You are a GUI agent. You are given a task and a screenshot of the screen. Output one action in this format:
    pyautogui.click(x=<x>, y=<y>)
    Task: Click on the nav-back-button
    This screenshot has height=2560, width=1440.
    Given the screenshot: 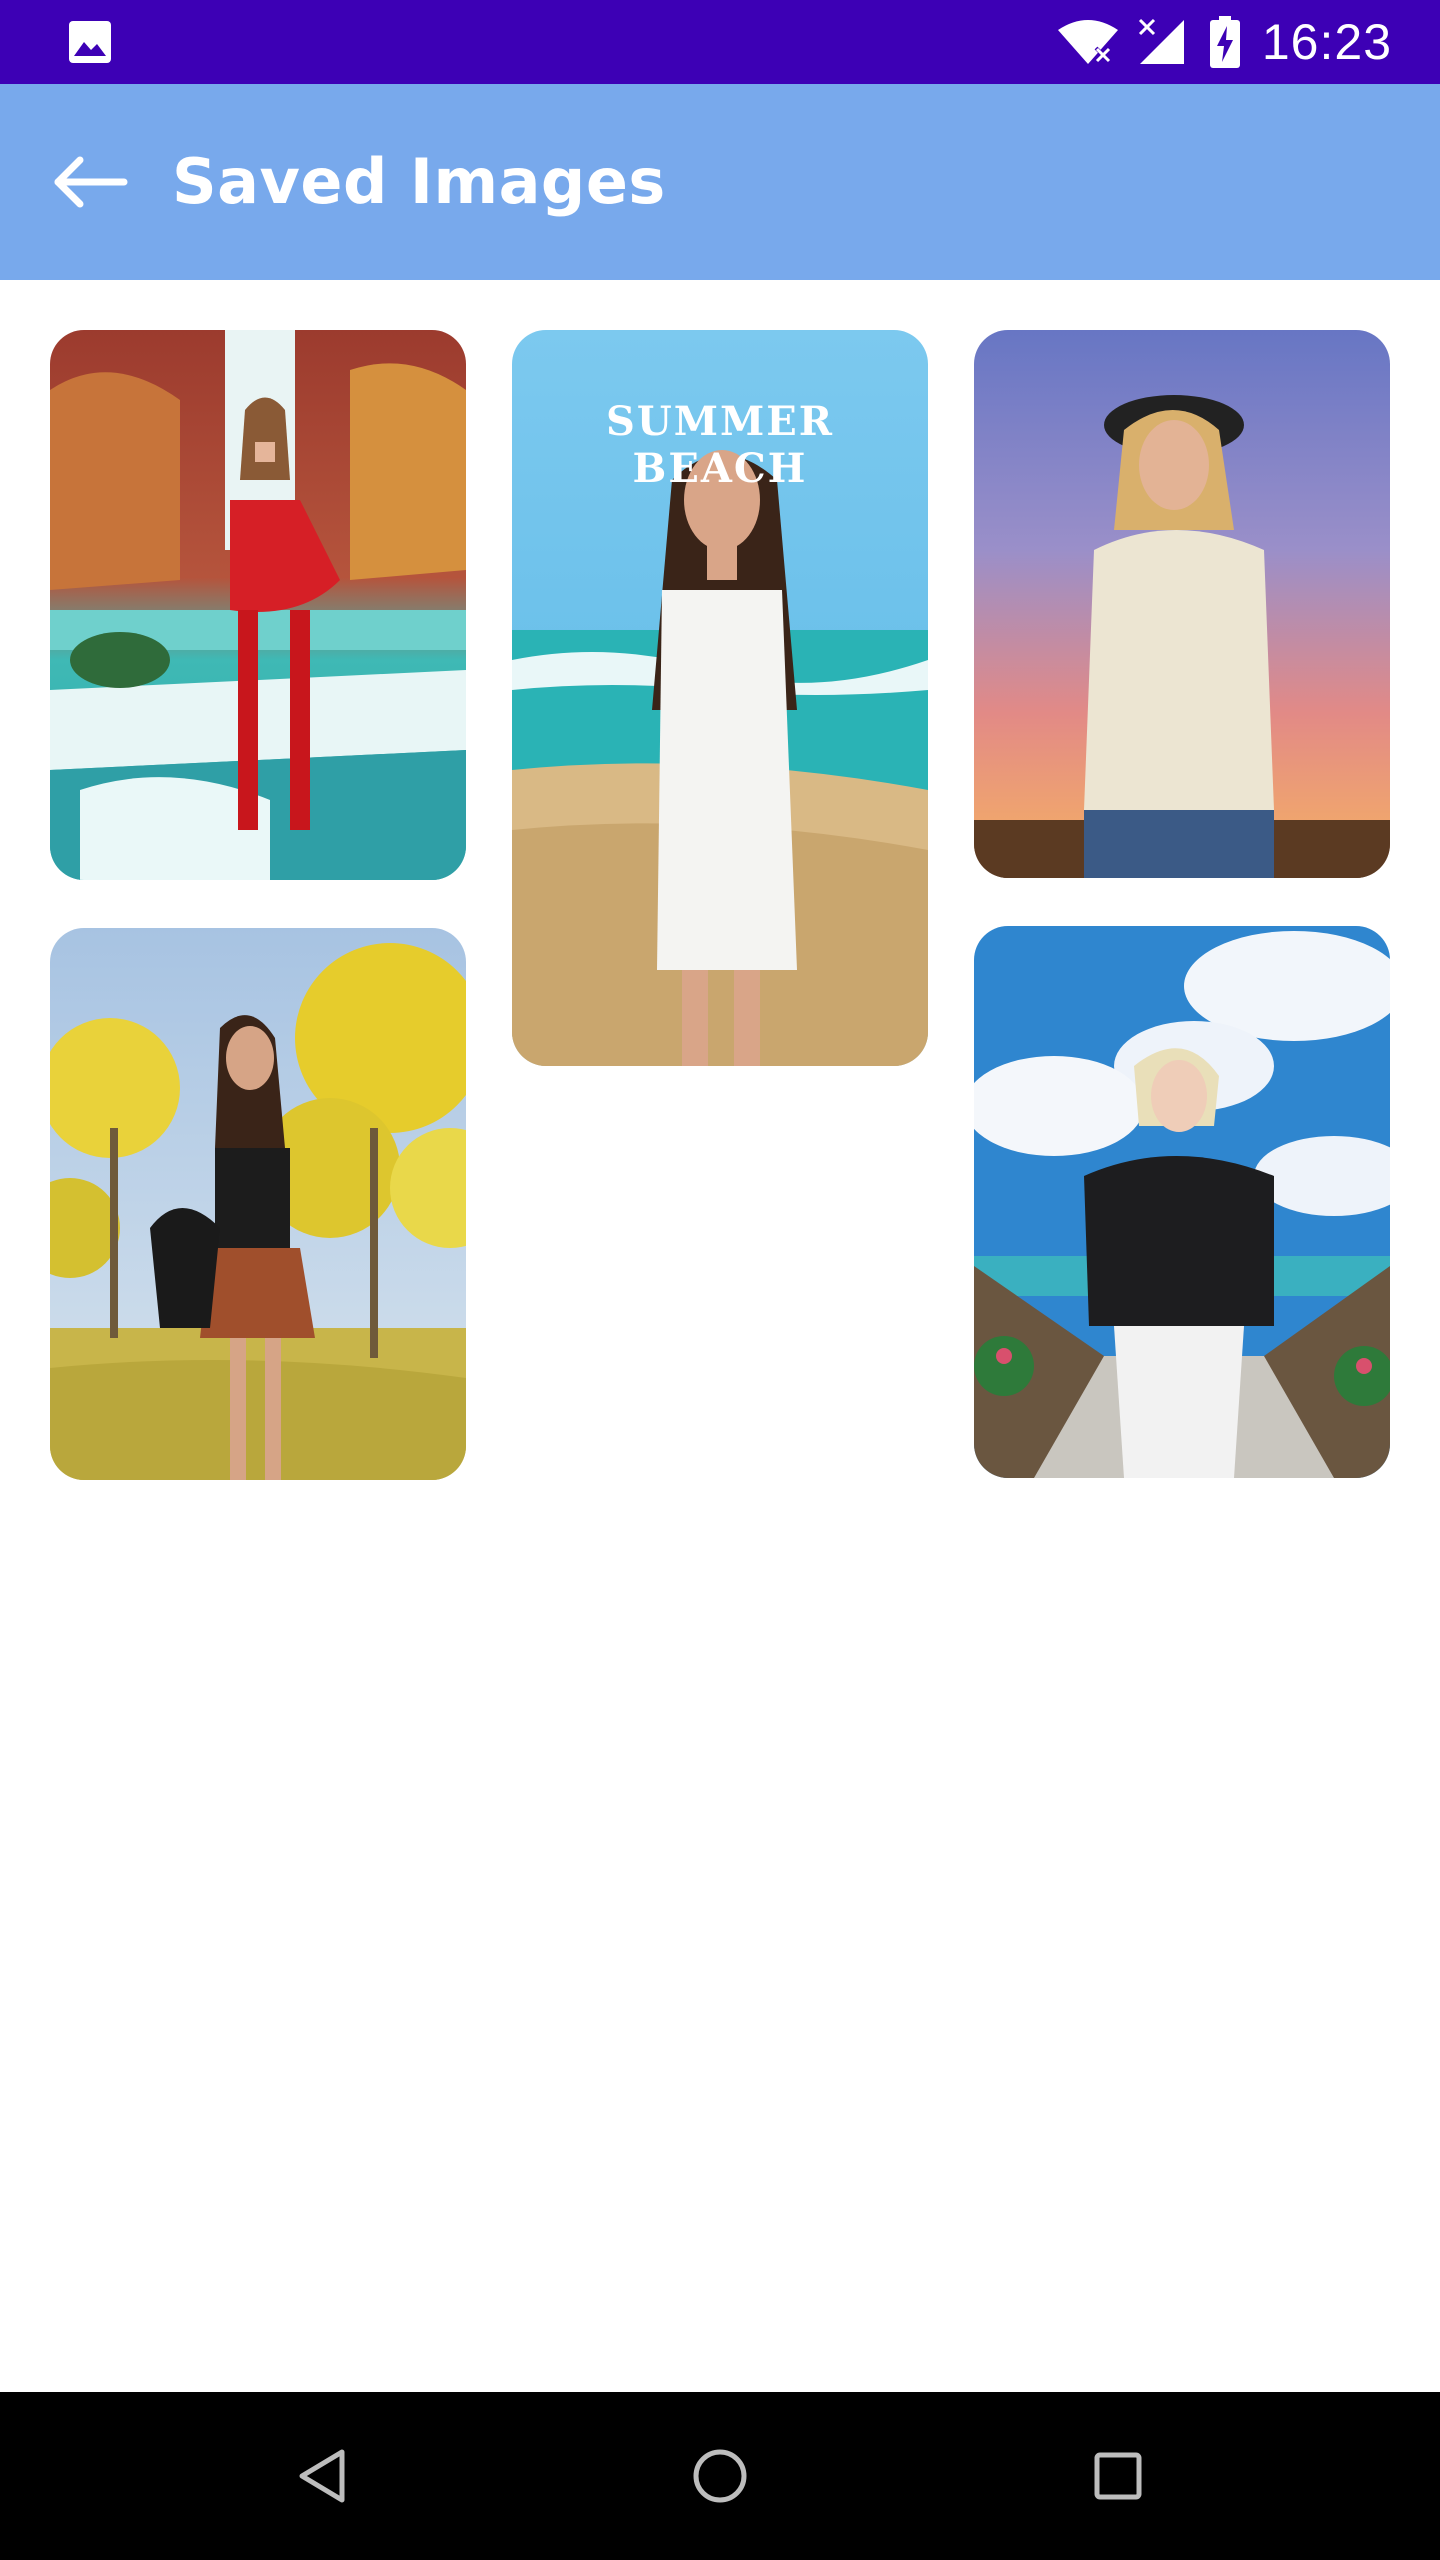 What is the action you would take?
    pyautogui.click(x=322, y=2476)
    